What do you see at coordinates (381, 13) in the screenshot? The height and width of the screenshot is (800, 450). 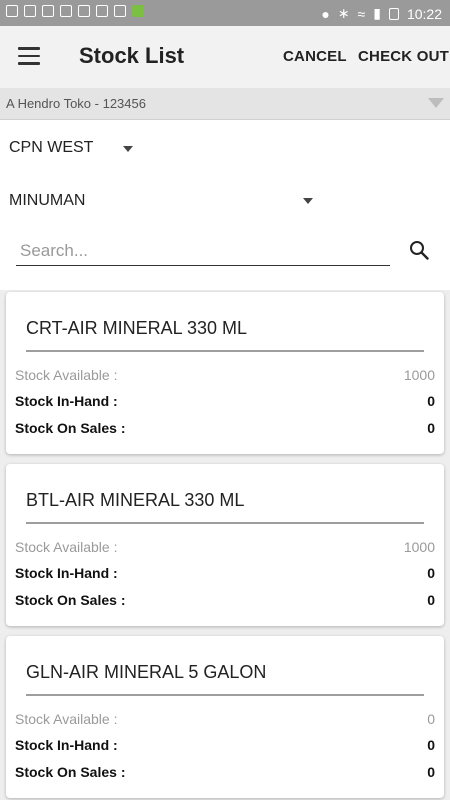 I see `system-status: ● ∗ ≈ ▮ 10:22` at bounding box center [381, 13].